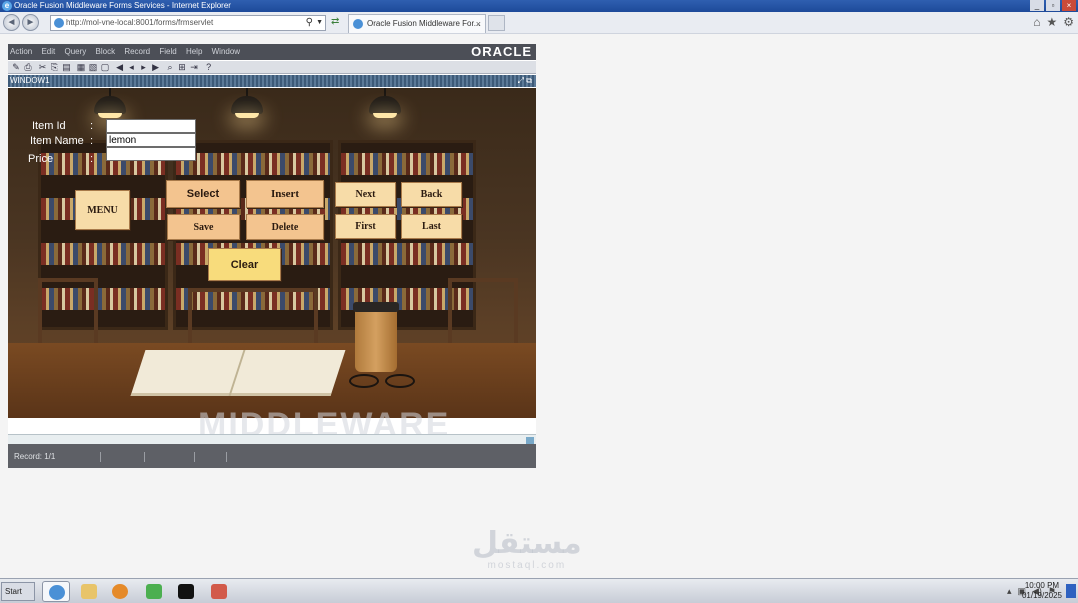  Describe the element at coordinates (105, 67) in the screenshot. I see `clear-record-icon: ▢` at that location.